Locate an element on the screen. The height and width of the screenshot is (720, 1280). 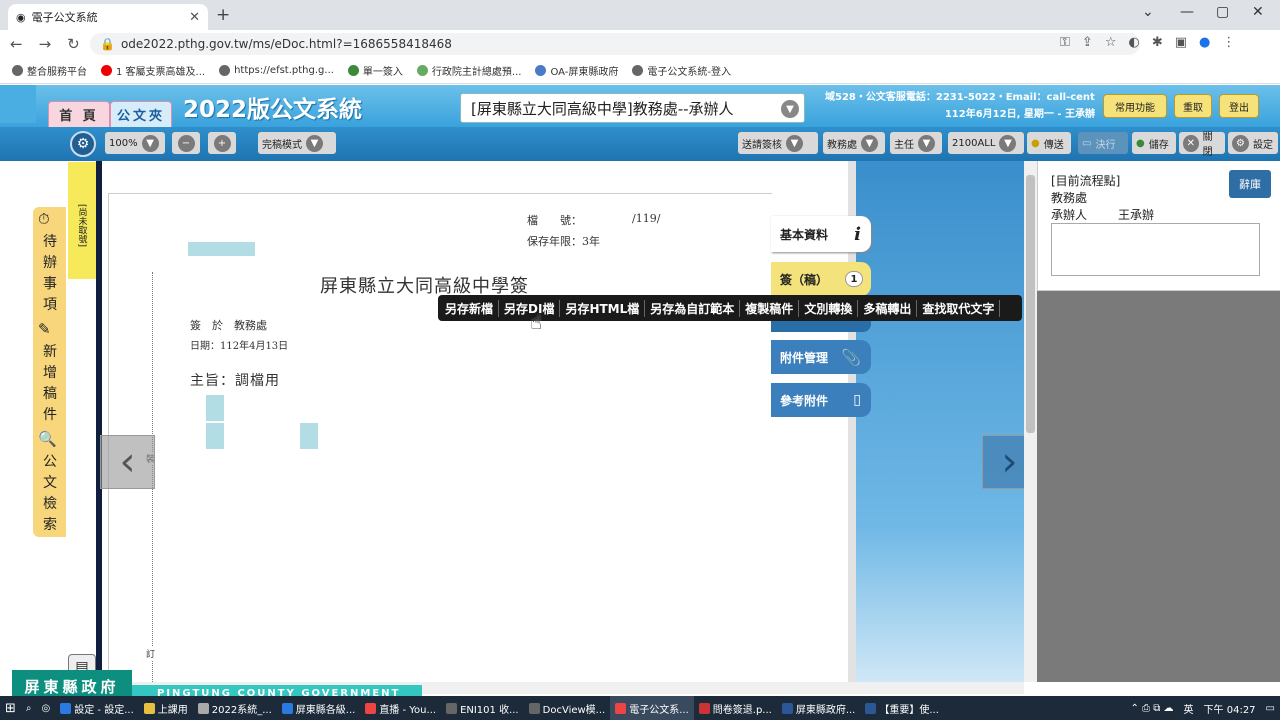
sidepanel-icon: ▣ is located at coordinates (1181, 42).